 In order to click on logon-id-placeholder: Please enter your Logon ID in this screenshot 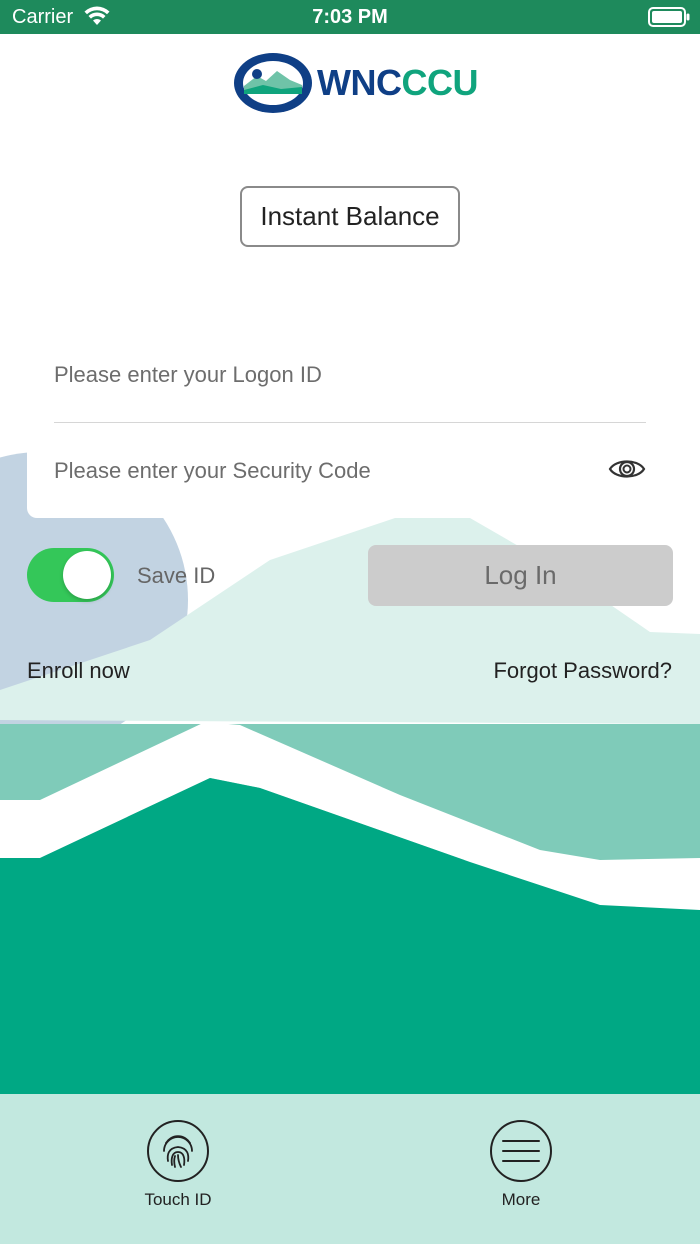, I will do `click(188, 374)`.